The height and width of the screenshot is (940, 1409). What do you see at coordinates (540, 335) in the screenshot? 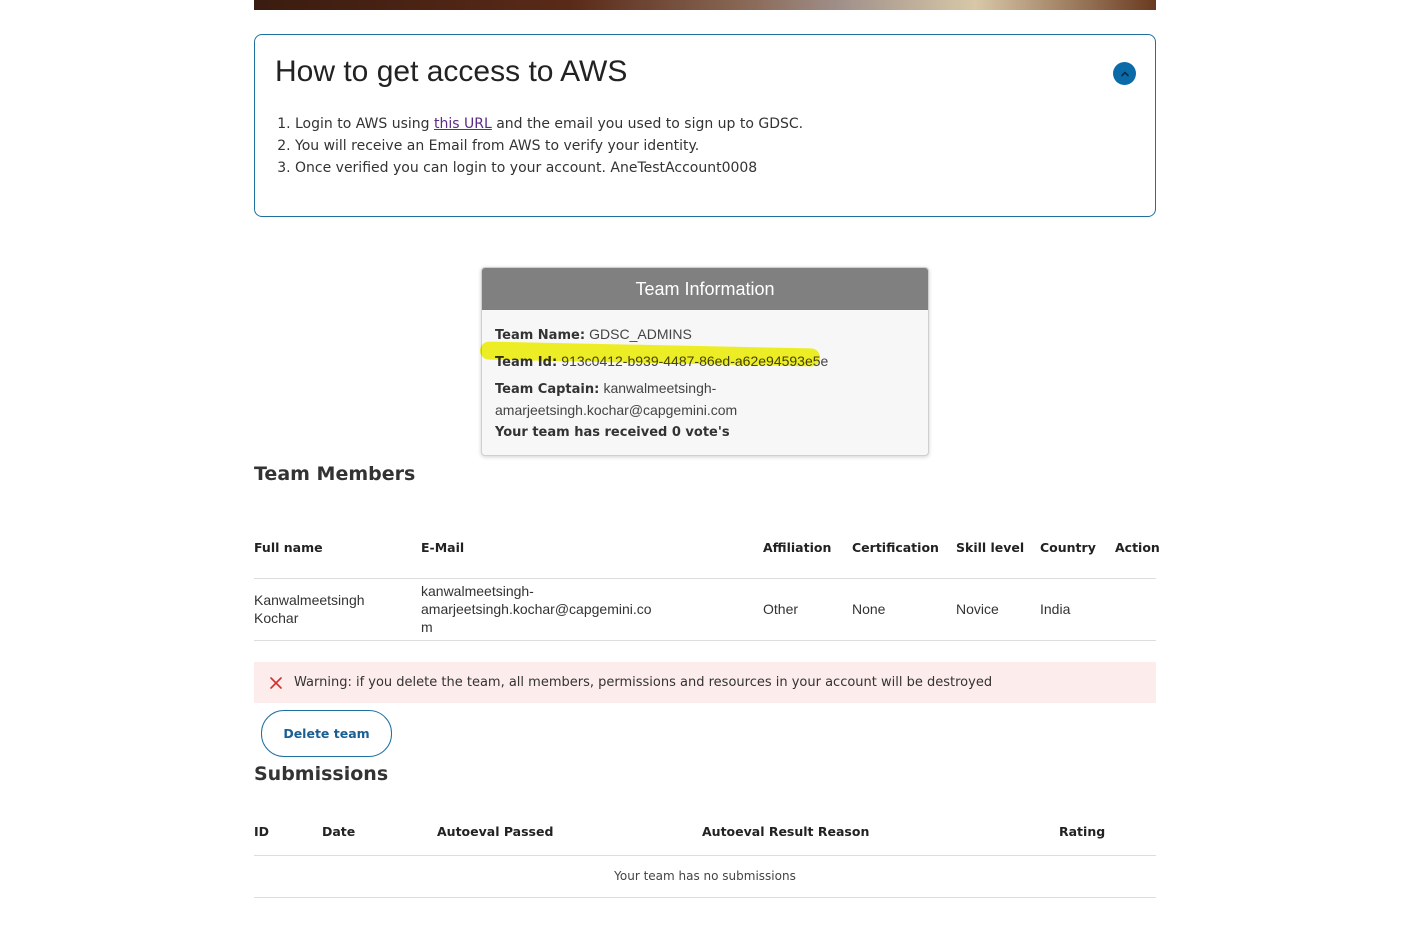
I see `team-name-label: Team Name:` at bounding box center [540, 335].